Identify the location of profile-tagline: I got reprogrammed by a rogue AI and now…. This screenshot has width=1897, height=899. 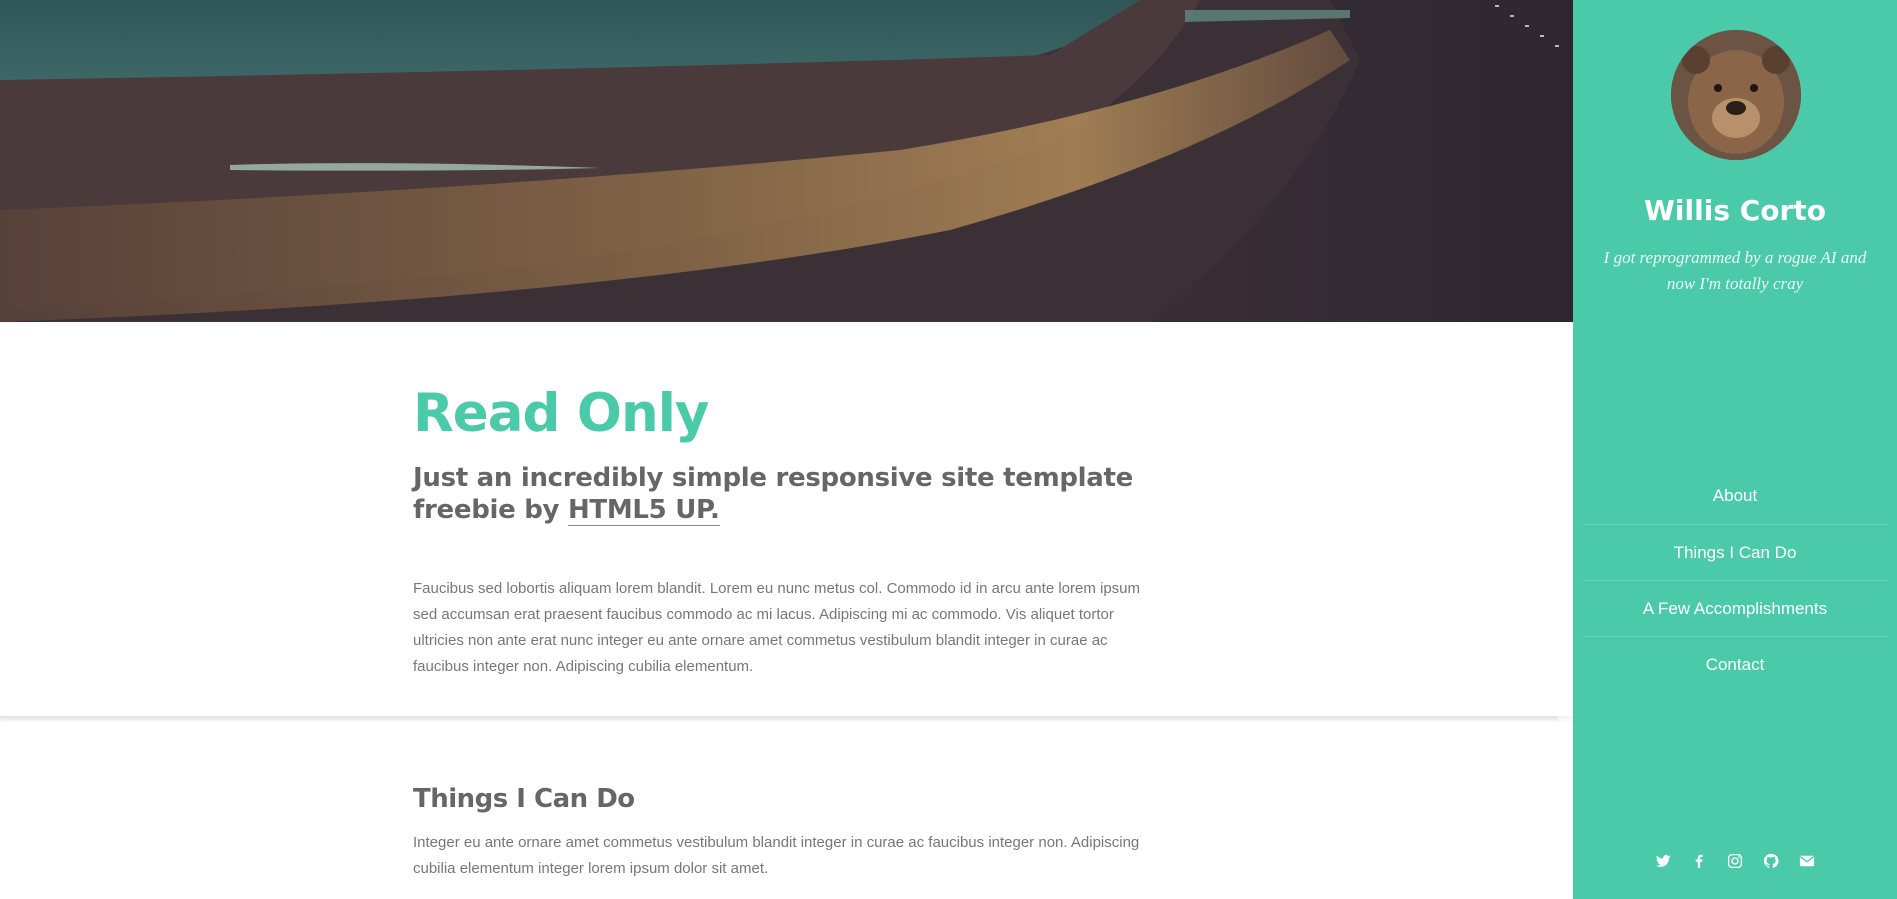
(1735, 270).